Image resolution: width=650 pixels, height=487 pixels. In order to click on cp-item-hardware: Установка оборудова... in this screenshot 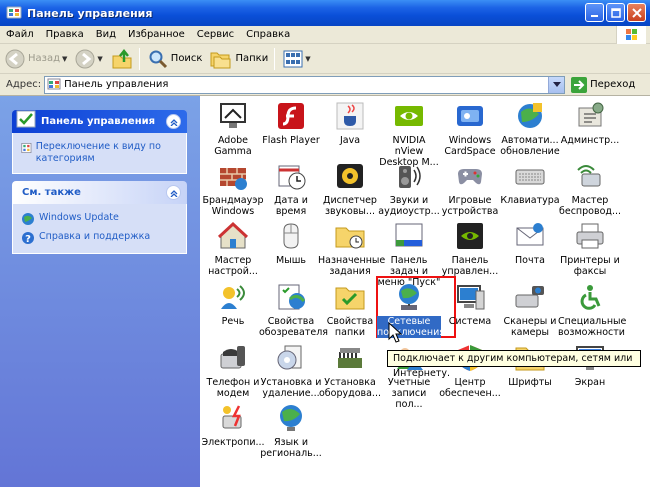, I will do `click(350, 370)`.